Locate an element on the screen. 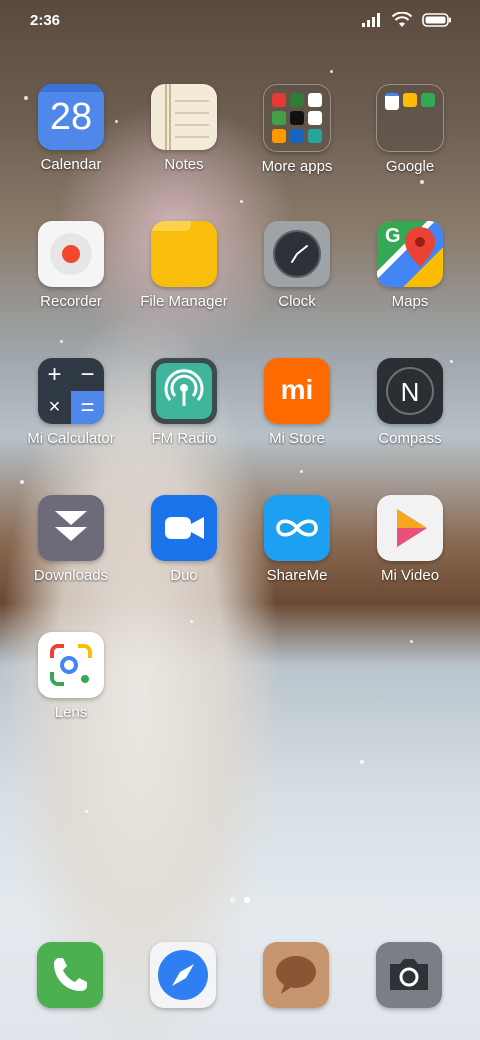 The image size is (480, 1040). recorder-icon is located at coordinates (71, 254).